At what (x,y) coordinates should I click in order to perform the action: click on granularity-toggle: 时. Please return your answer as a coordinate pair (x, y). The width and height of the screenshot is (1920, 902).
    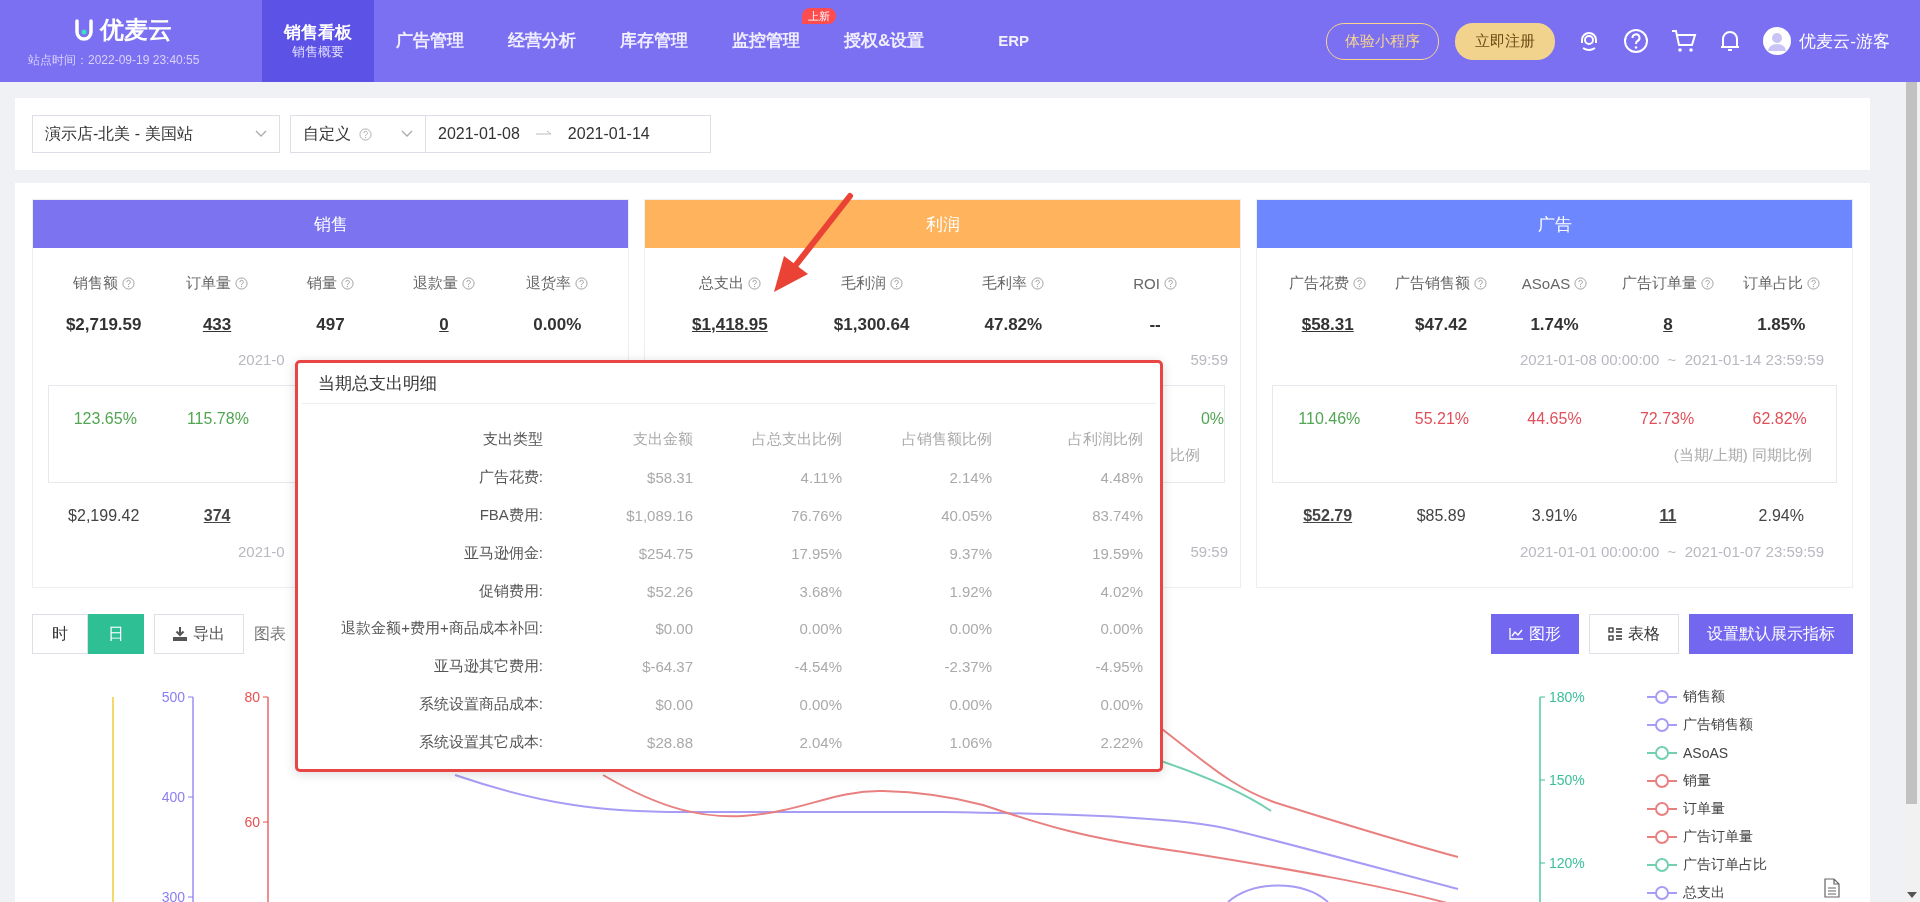
    Looking at the image, I should click on (60, 634).